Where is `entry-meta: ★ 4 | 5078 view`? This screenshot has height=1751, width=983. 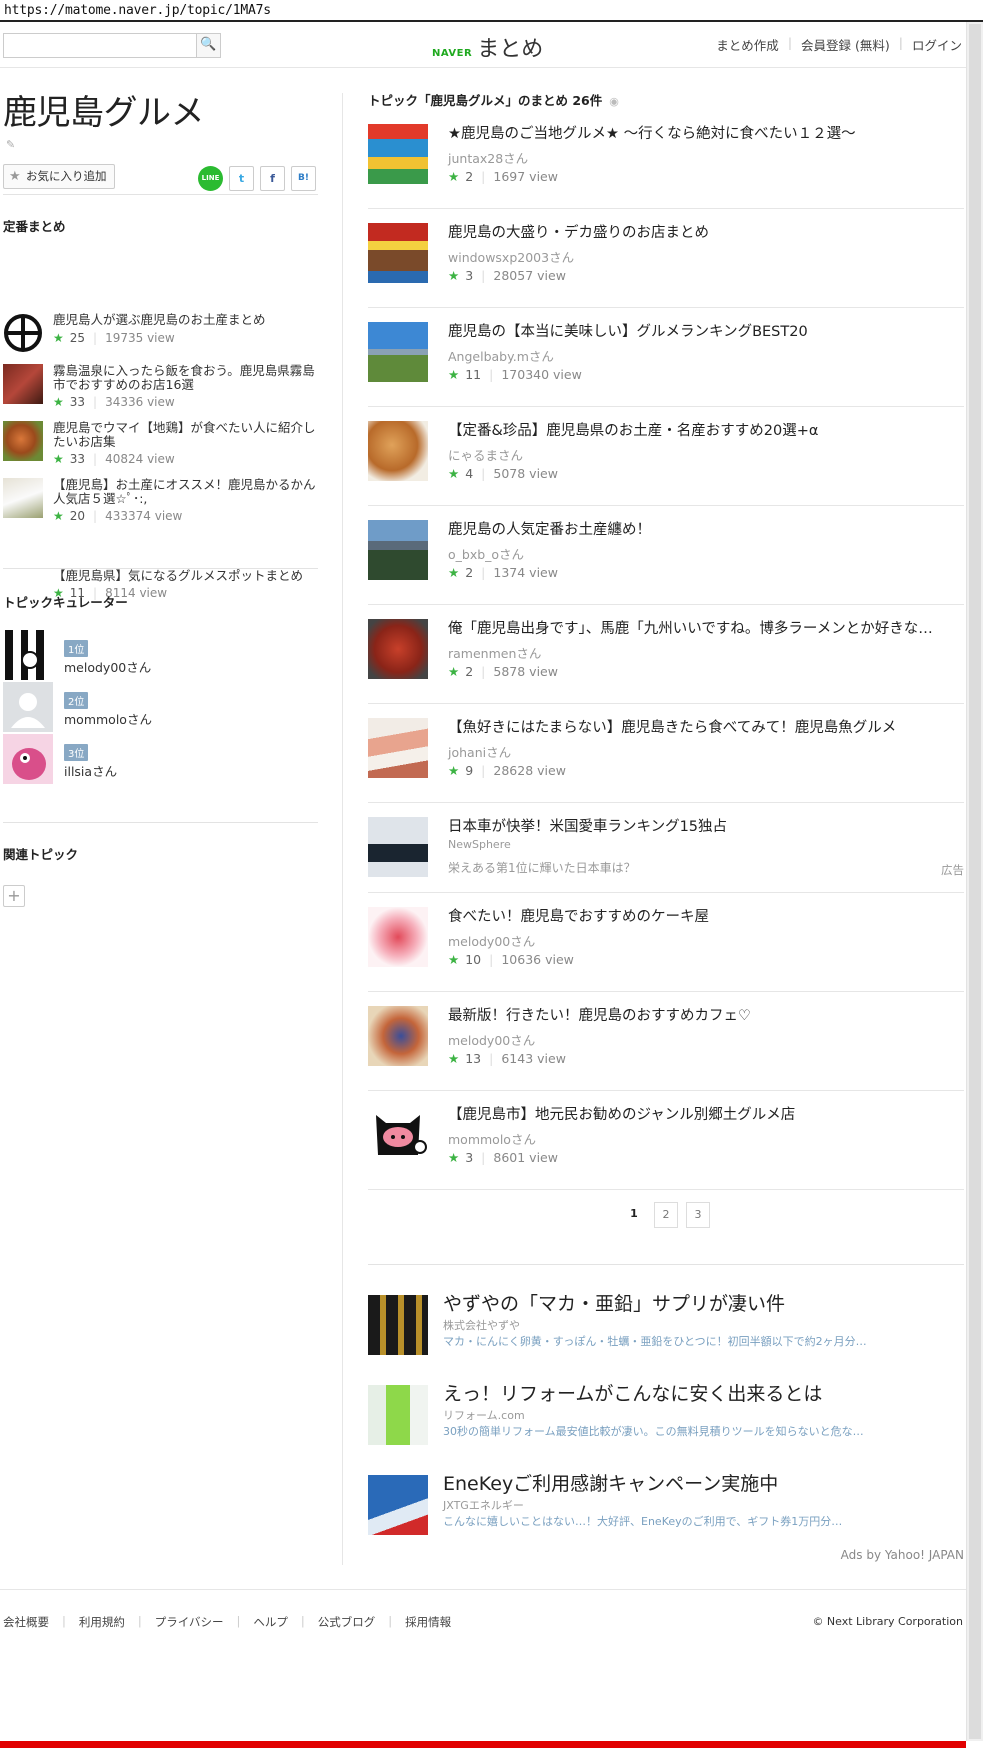 entry-meta: ★ 4 | 5078 view is located at coordinates (503, 473).